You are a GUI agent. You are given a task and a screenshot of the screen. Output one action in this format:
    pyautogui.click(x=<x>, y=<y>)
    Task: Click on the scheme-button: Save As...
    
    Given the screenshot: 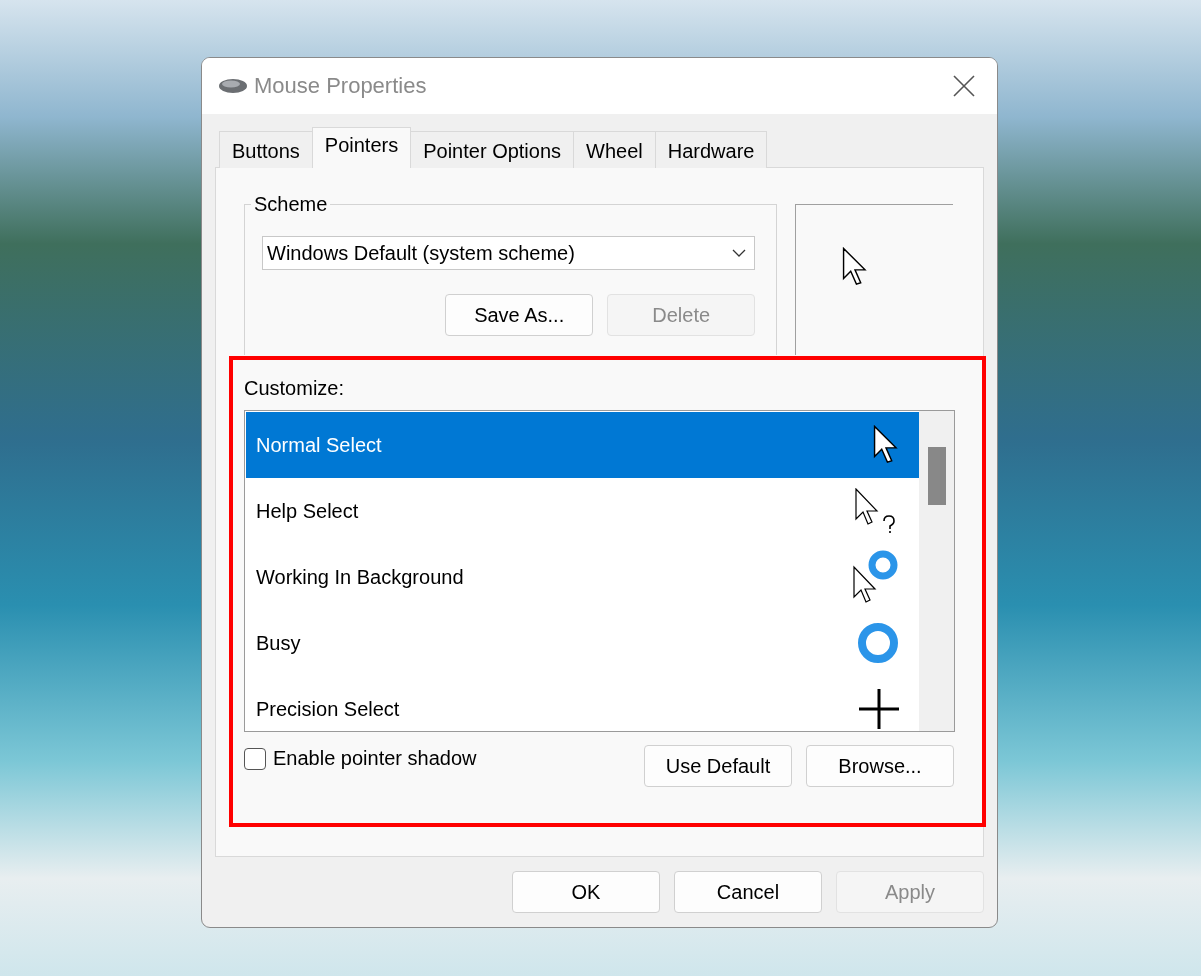 What is the action you would take?
    pyautogui.click(x=519, y=315)
    